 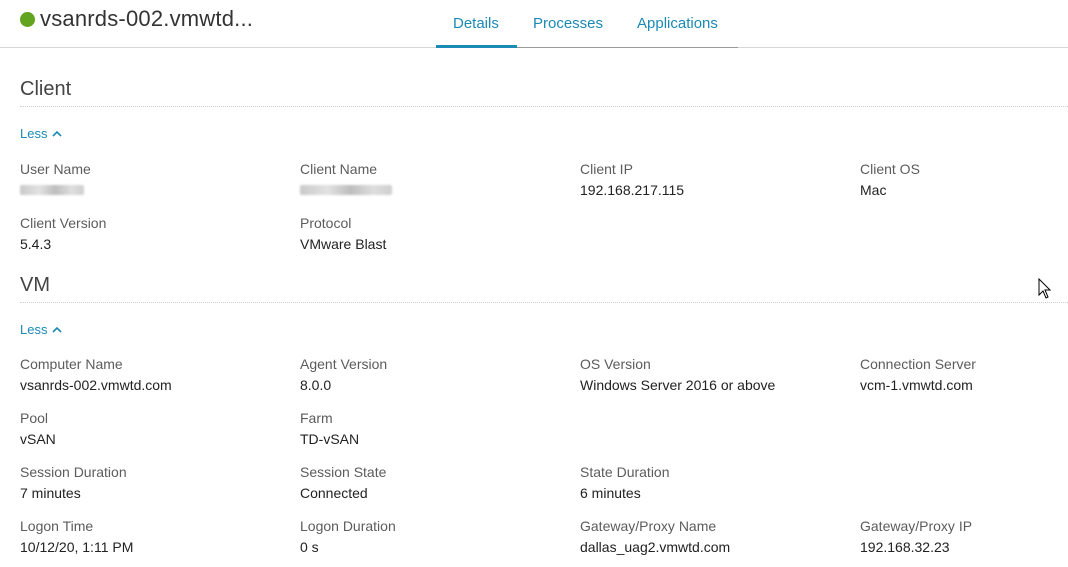 What do you see at coordinates (655, 547) in the screenshot?
I see `gateway-name-value: dallas_uag2.vmwtd.com` at bounding box center [655, 547].